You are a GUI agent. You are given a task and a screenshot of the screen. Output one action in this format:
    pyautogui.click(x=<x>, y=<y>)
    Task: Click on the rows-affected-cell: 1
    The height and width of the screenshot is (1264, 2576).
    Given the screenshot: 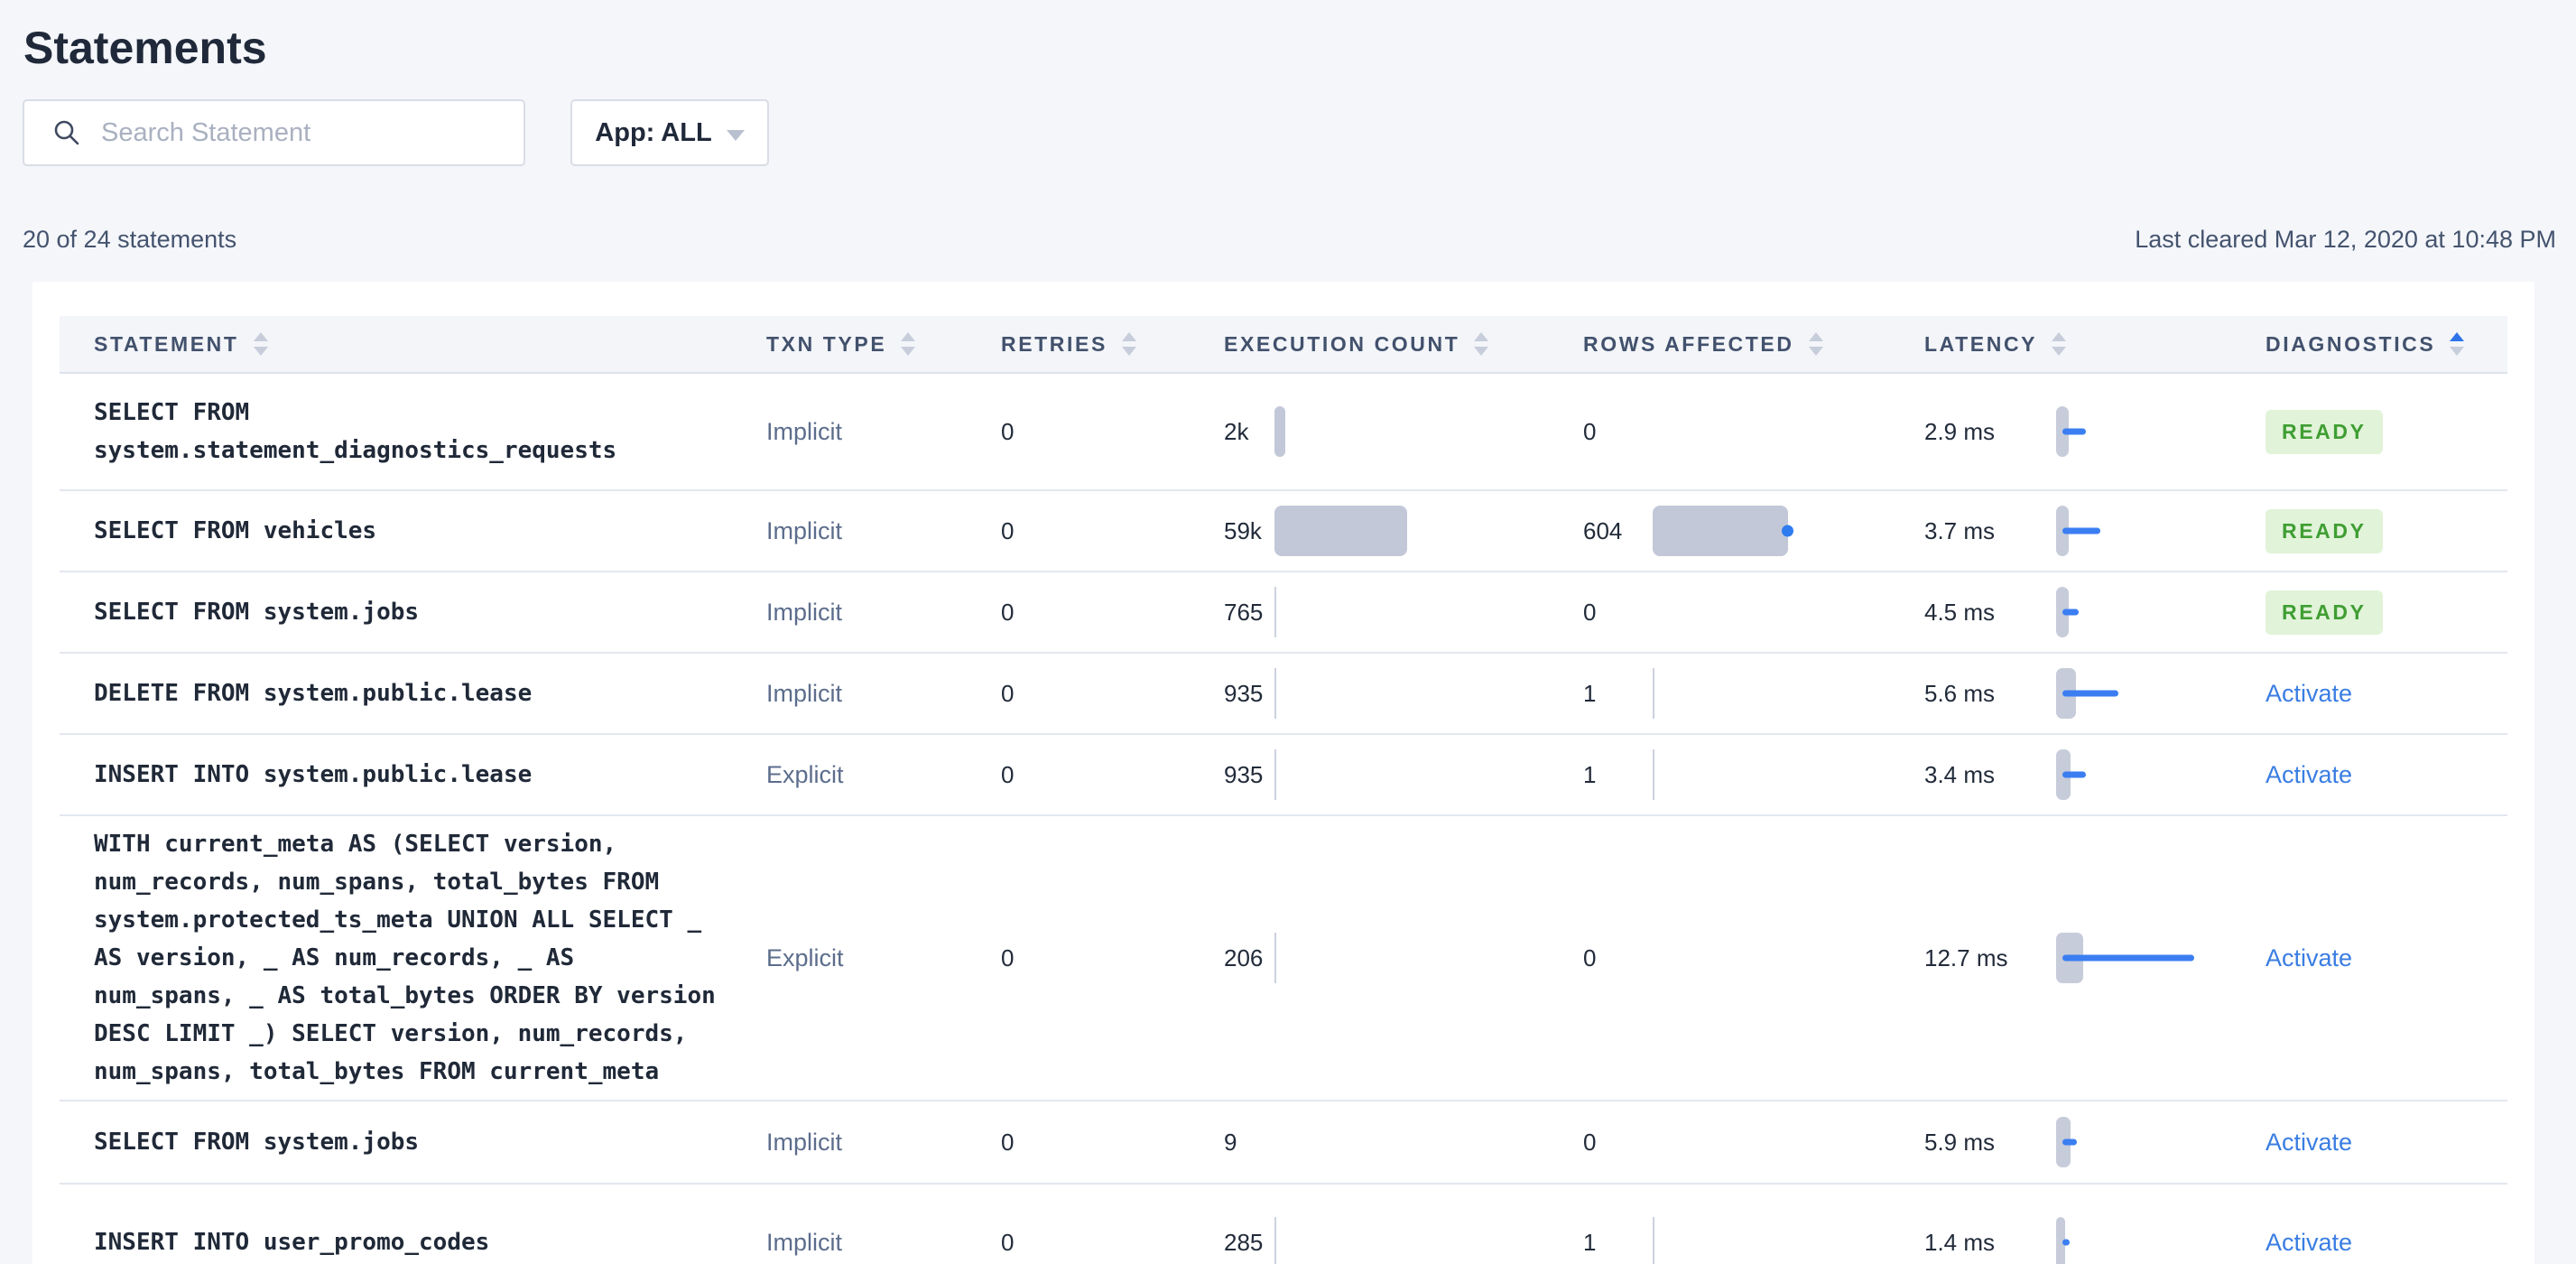 What is the action you would take?
    pyautogui.click(x=1753, y=774)
    